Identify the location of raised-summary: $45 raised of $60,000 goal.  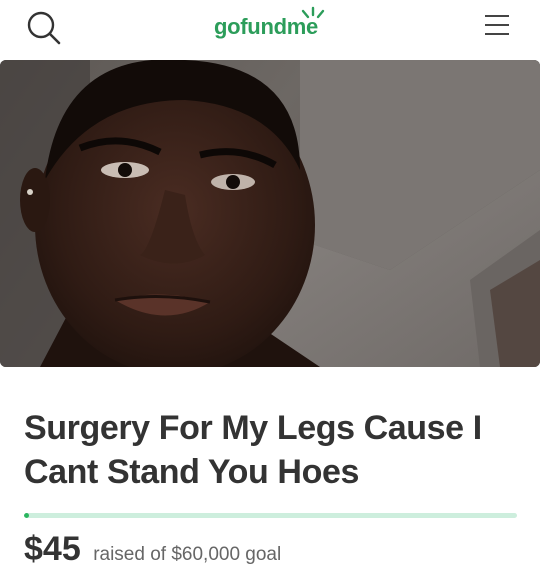
(152, 550).